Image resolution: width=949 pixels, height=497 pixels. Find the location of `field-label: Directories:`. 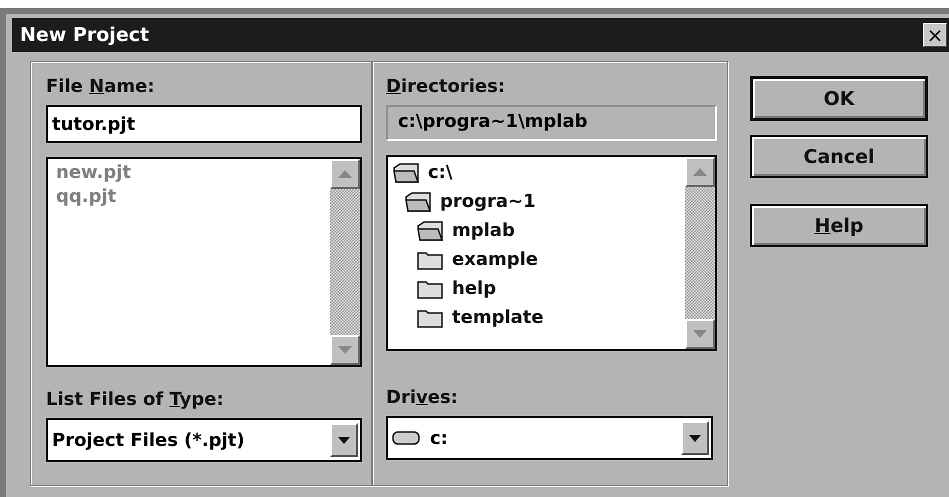

field-label: Directories: is located at coordinates (446, 86).